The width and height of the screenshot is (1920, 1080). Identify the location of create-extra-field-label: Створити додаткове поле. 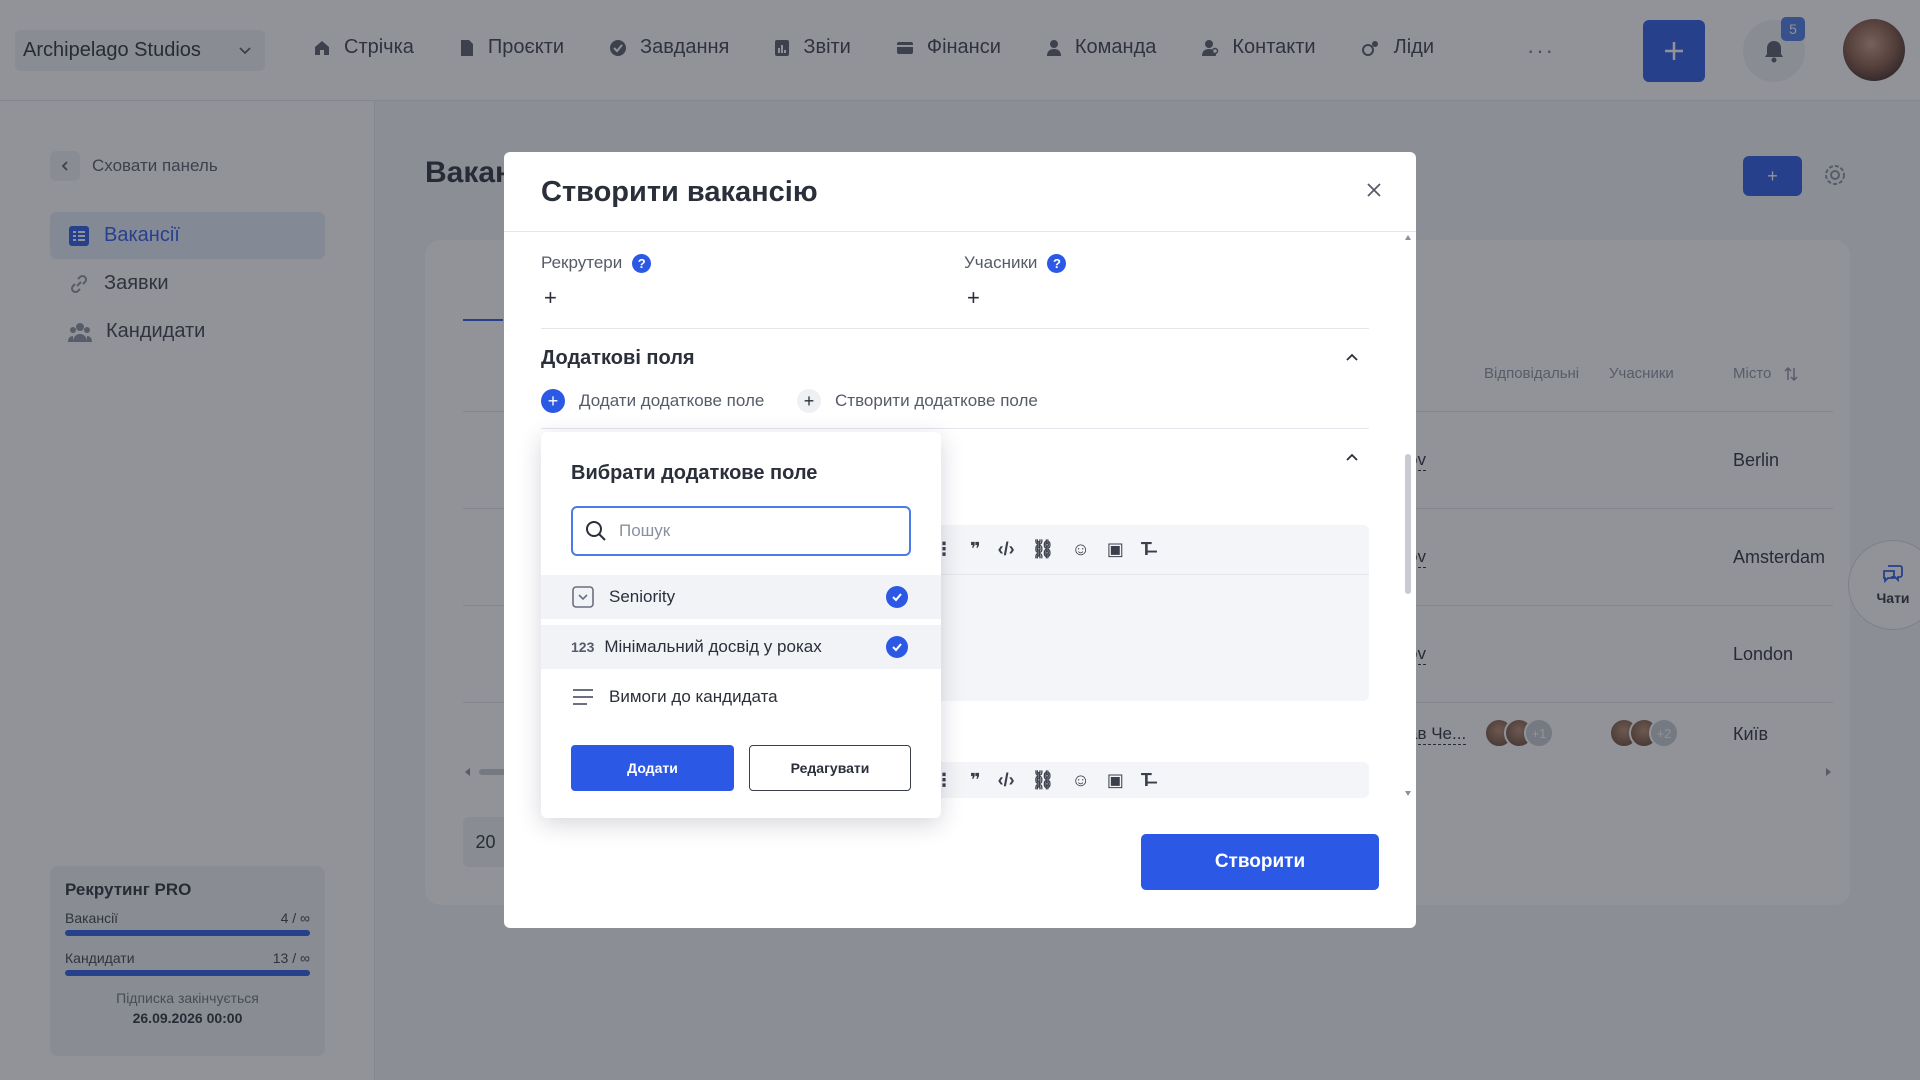
(936, 400).